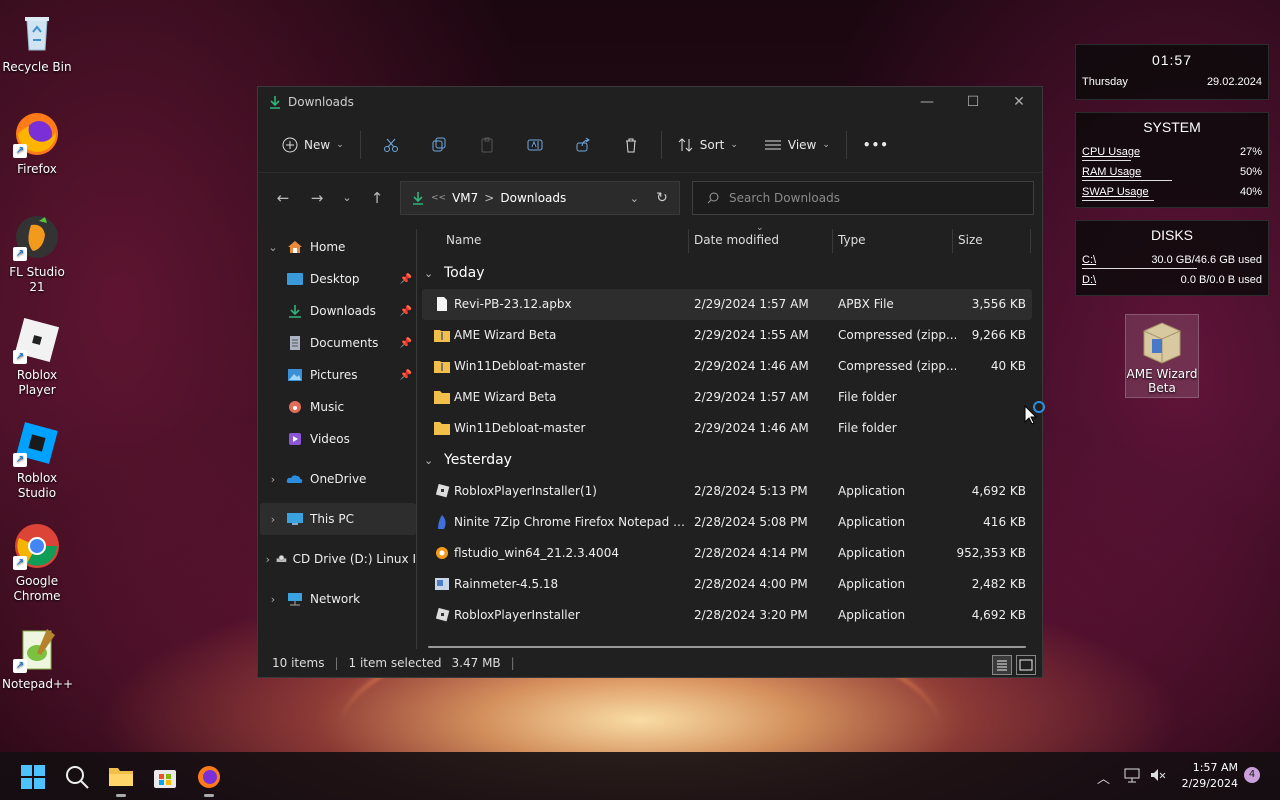 This screenshot has width=1280, height=800. What do you see at coordinates (727, 273) in the screenshot?
I see `group-header-today: ⌄ Today` at bounding box center [727, 273].